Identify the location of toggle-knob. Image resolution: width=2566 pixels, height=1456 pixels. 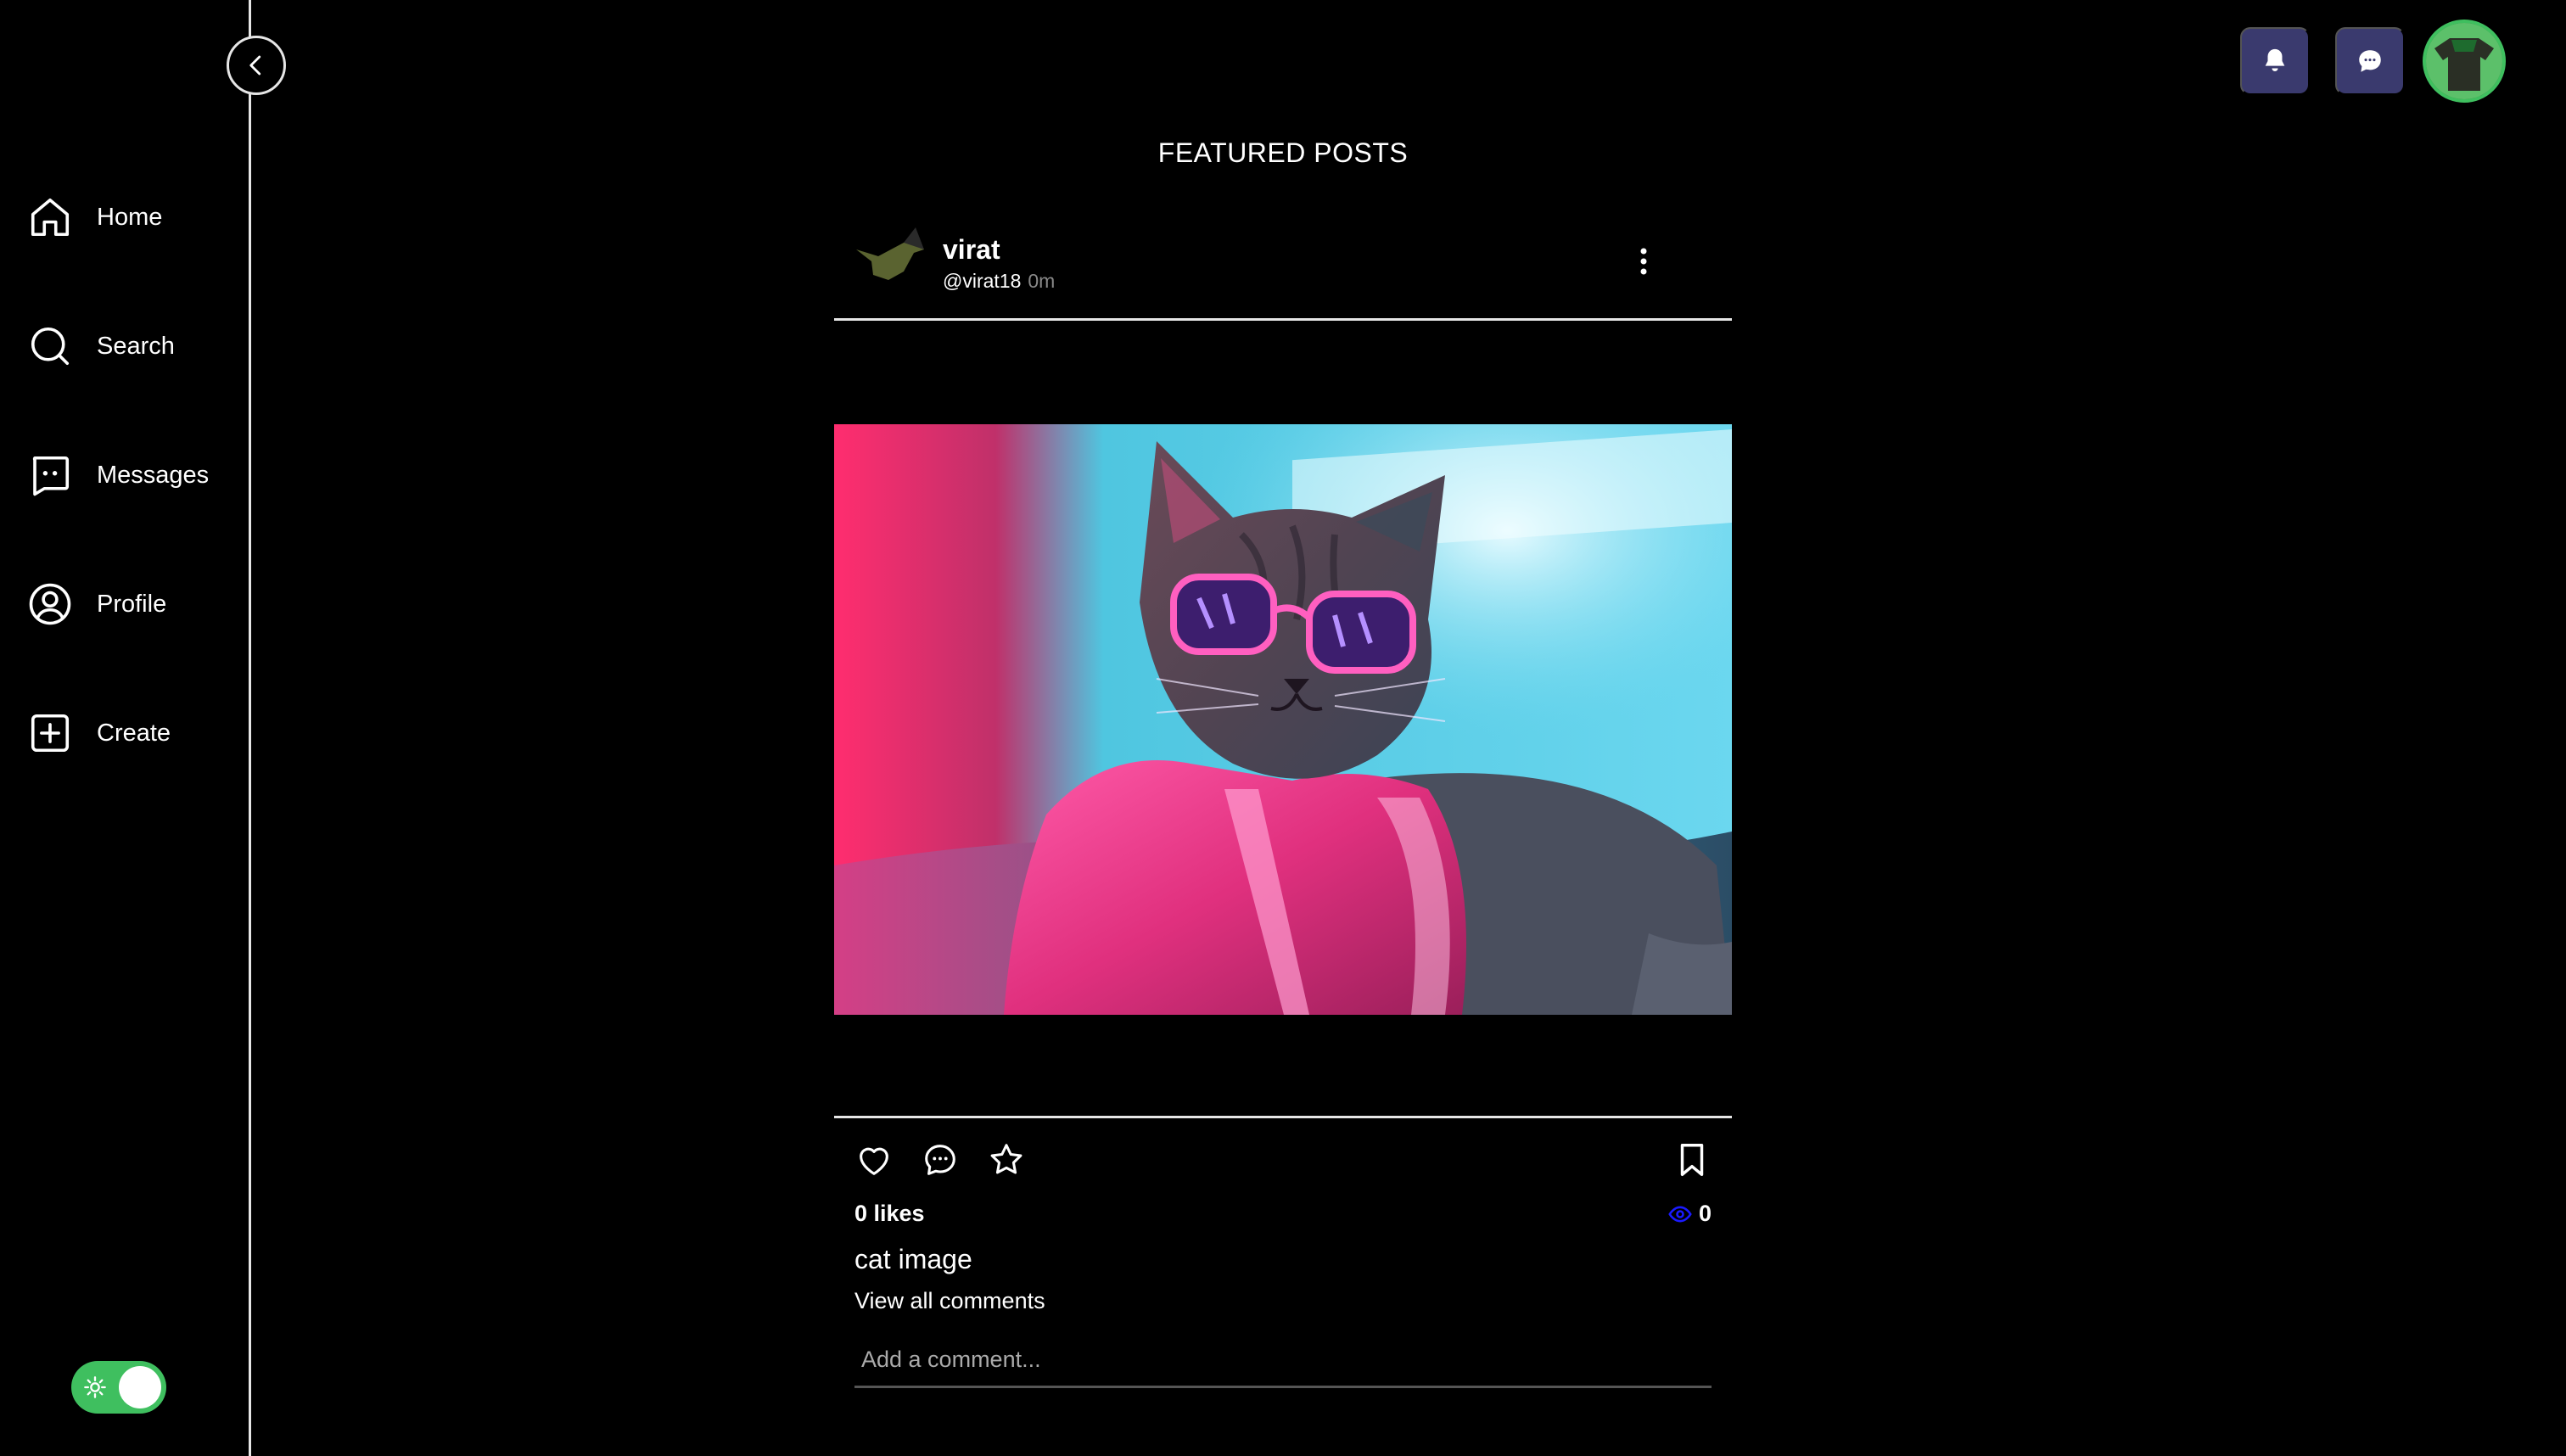
(140, 1387).